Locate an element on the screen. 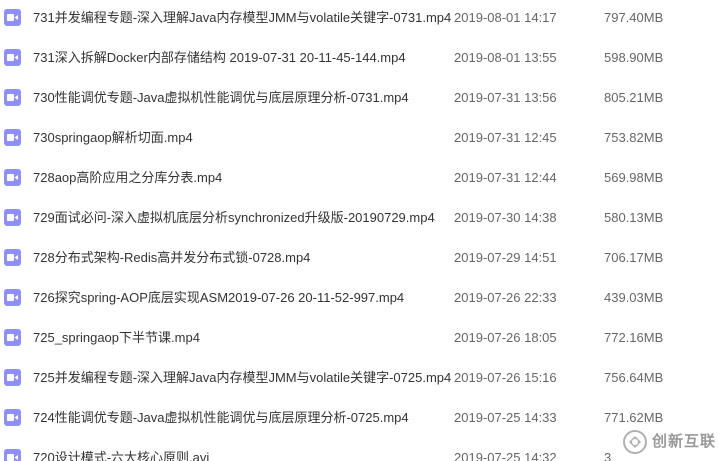 The image size is (720, 461). file-modified-date: 2019-07-31 12:44 is located at coordinates (505, 177).